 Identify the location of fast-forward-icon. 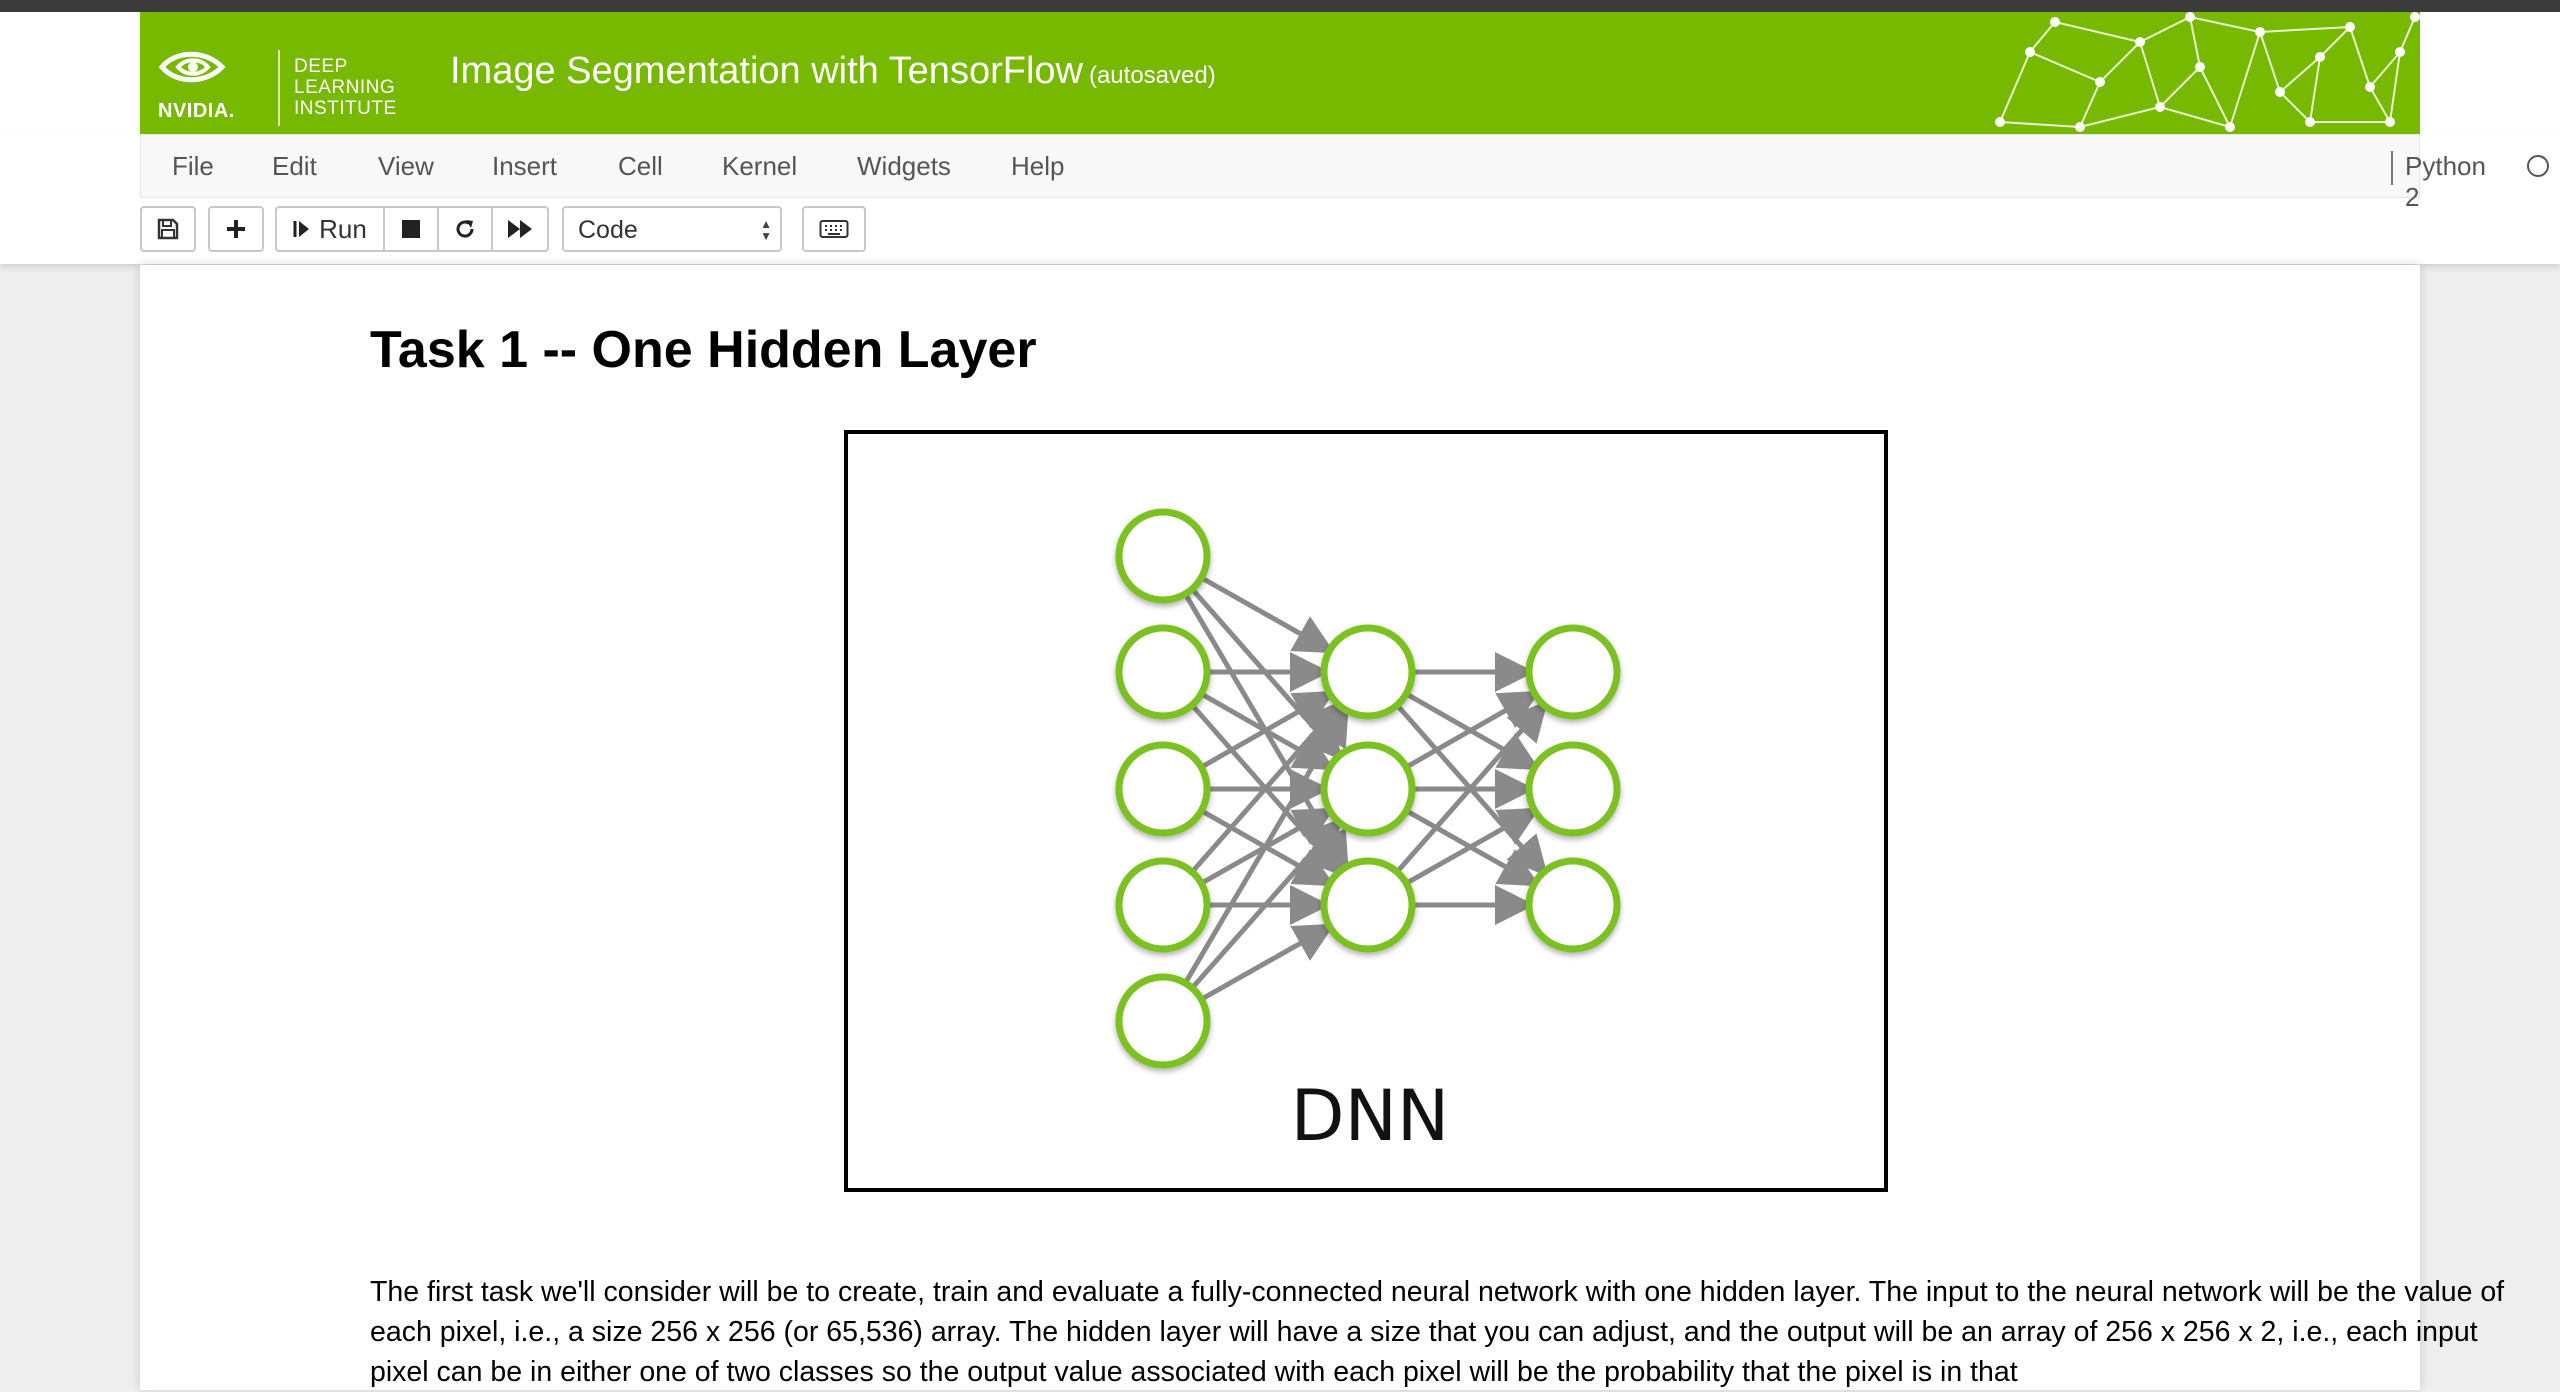
(520, 229).